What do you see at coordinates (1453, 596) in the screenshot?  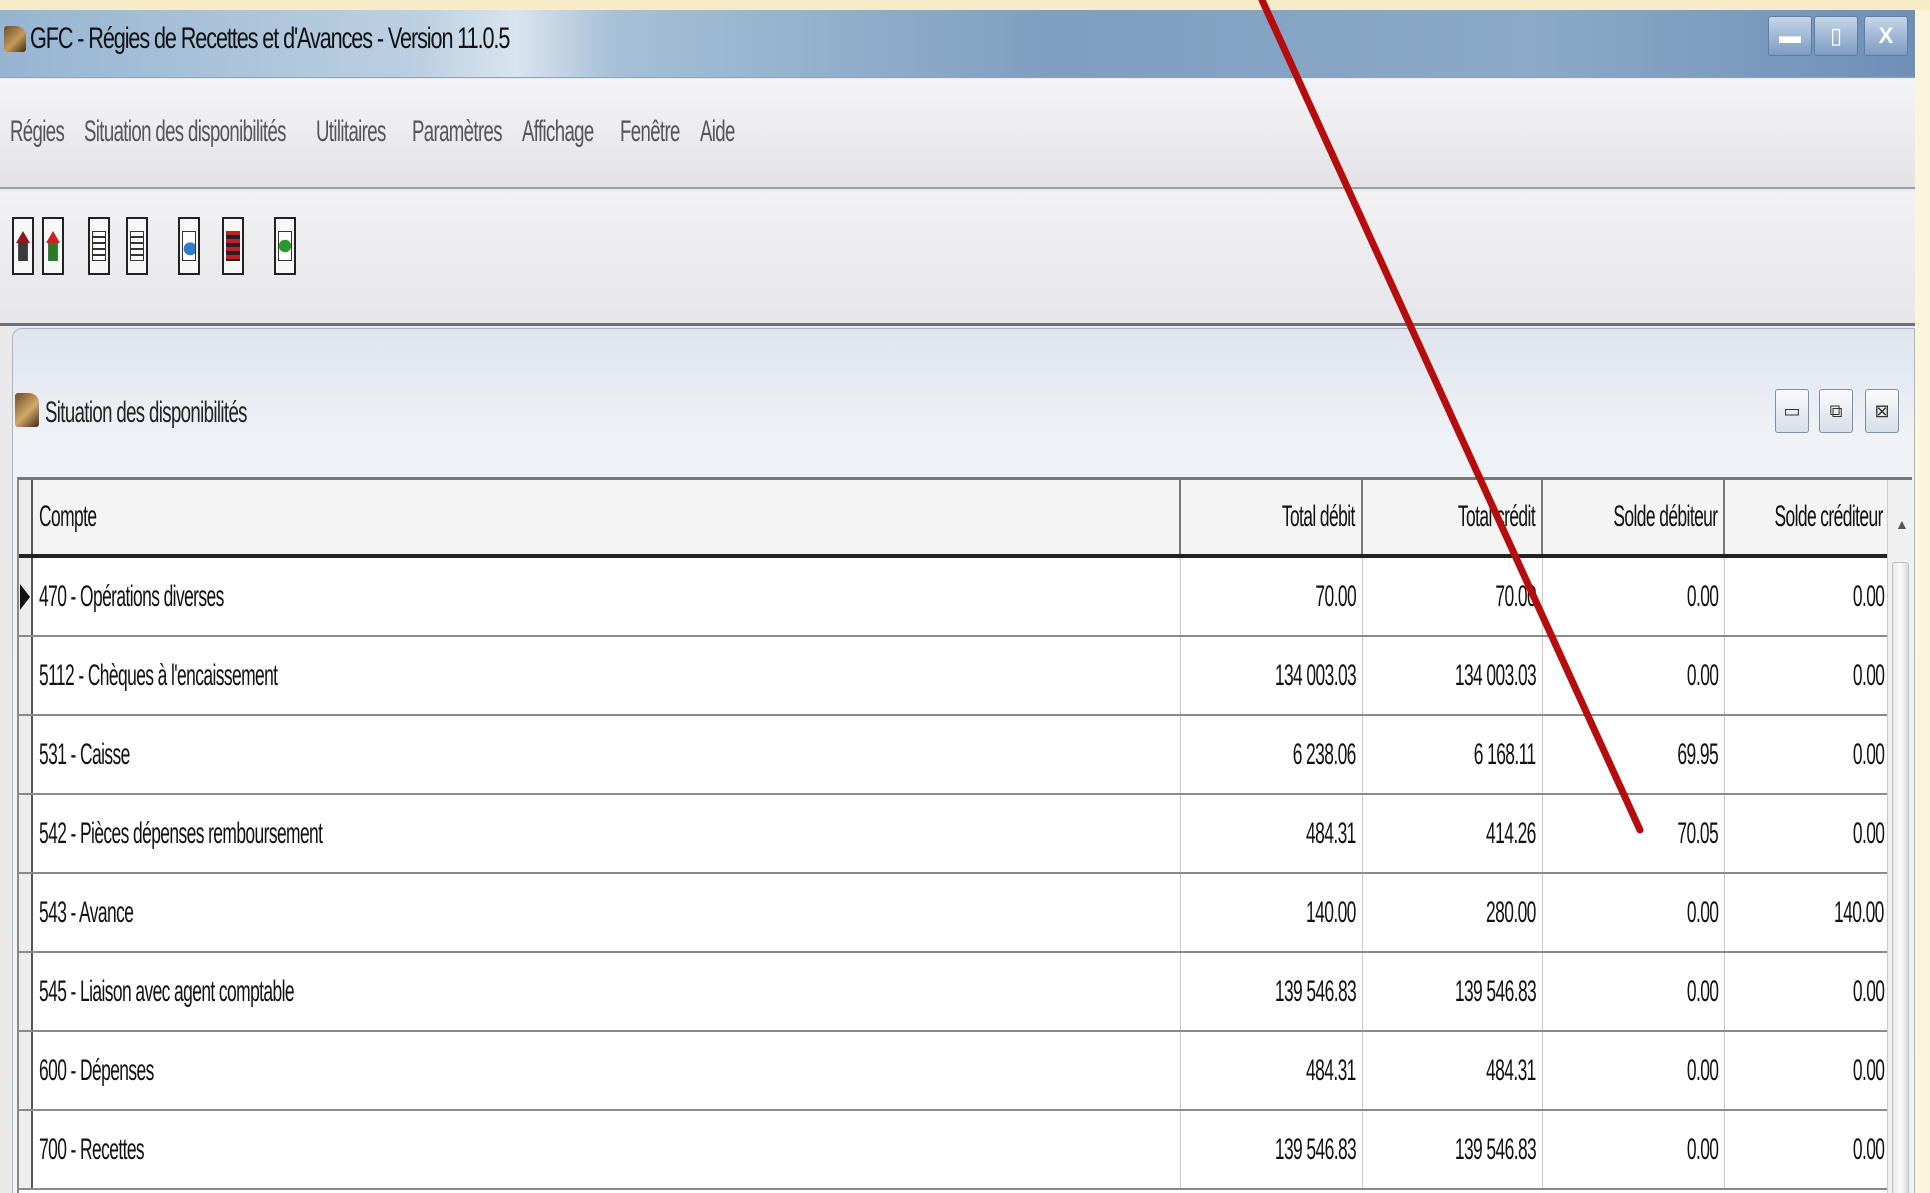 I see `cell-total-credit: 70.00` at bounding box center [1453, 596].